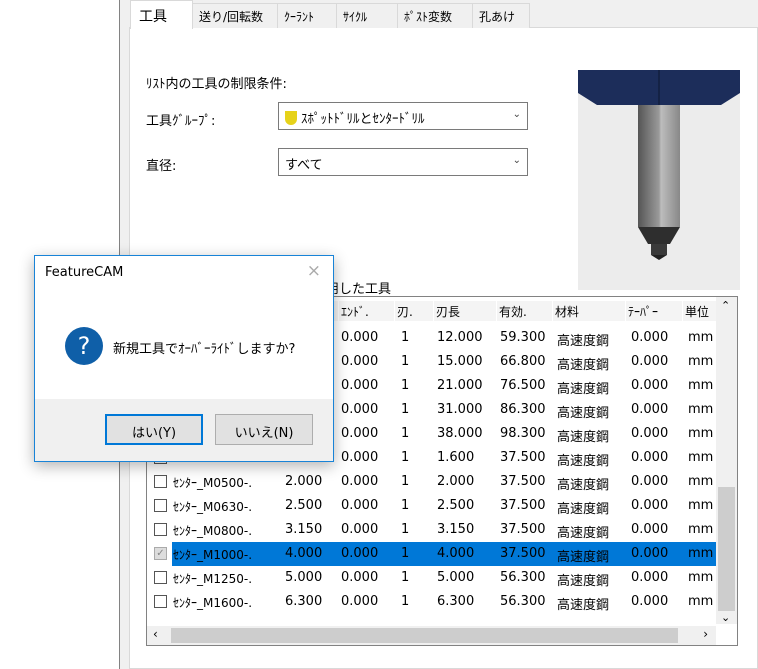 This screenshot has height=669, width=758. Describe the element at coordinates (524, 311) in the screenshot. I see `col-header-effective: 有効.` at that location.